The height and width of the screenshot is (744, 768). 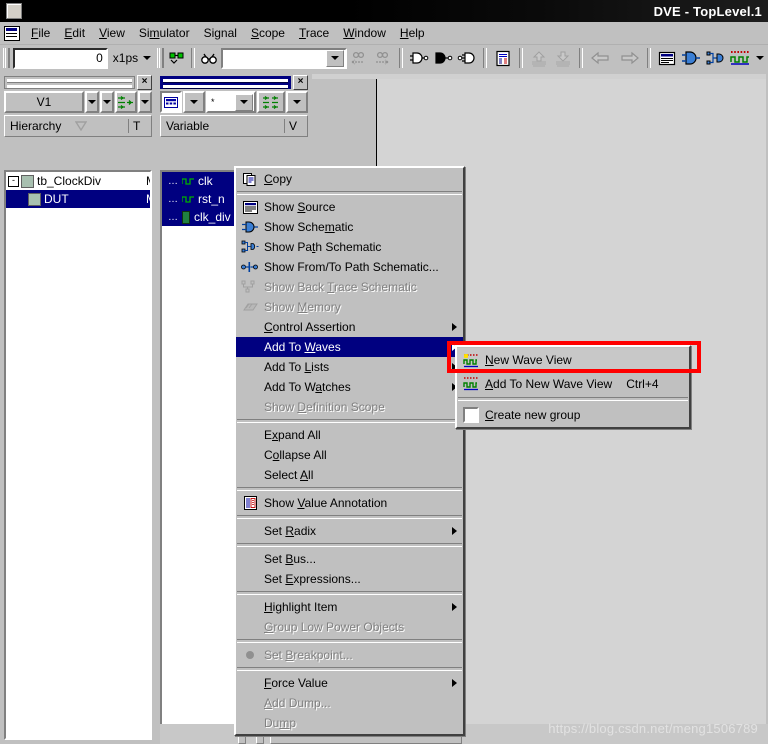 What do you see at coordinates (12, 33) in the screenshot?
I see `document-menu-icon` at bounding box center [12, 33].